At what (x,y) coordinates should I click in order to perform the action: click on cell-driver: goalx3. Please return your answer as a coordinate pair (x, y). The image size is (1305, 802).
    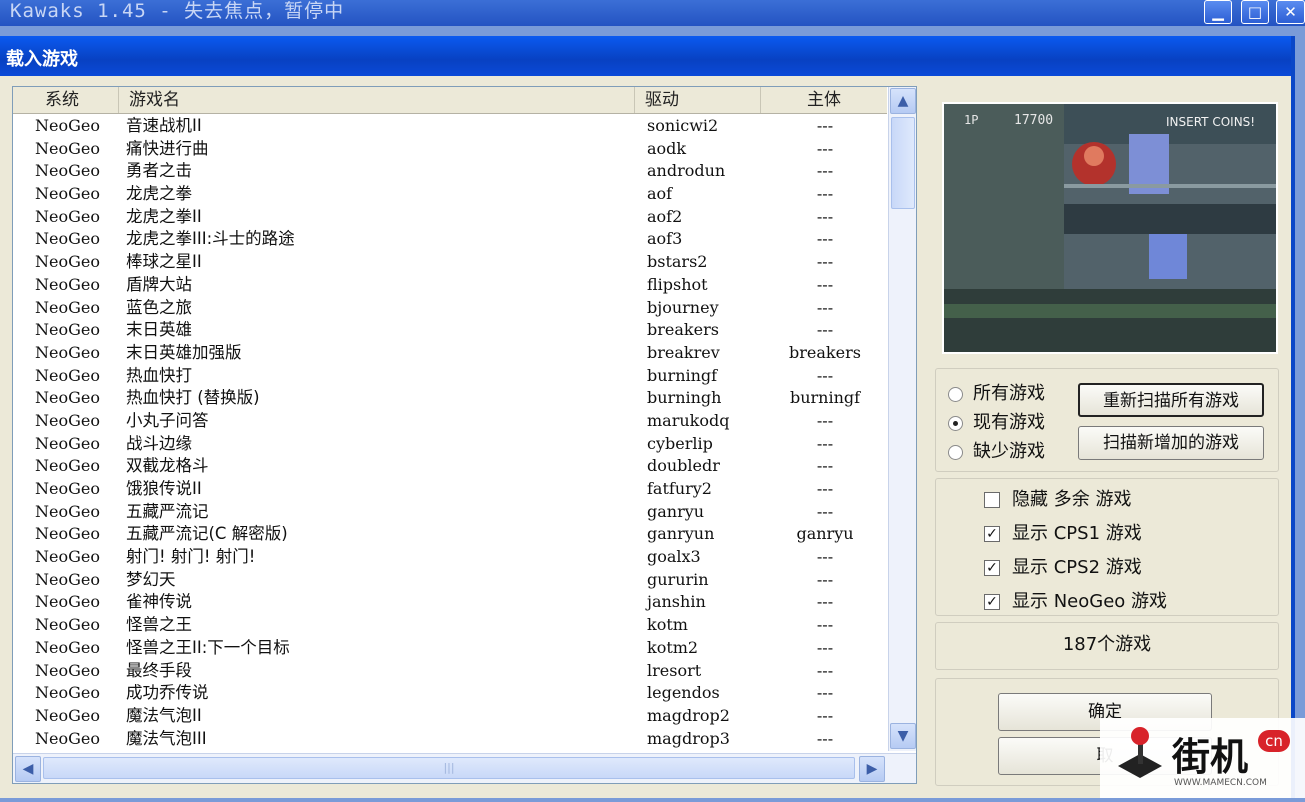
    Looking at the image, I should click on (674, 557).